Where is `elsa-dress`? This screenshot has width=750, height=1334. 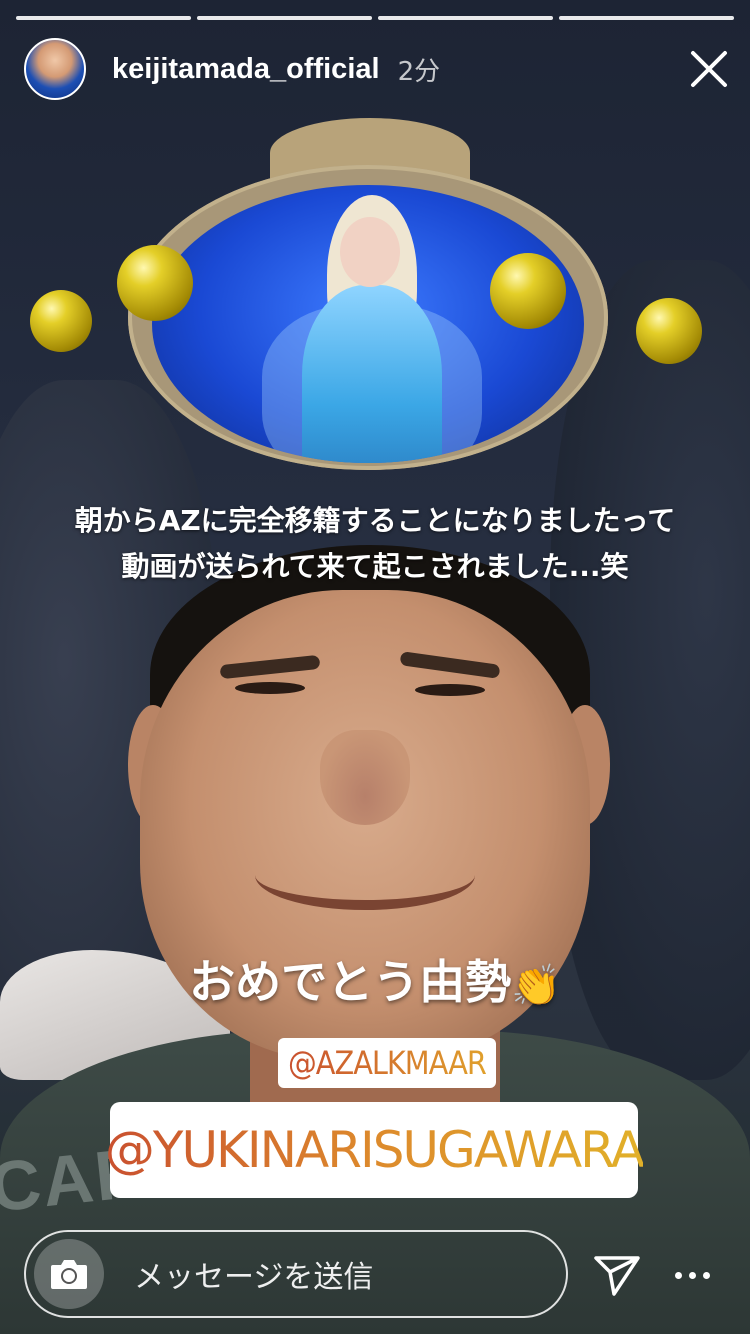
elsa-dress is located at coordinates (372, 374).